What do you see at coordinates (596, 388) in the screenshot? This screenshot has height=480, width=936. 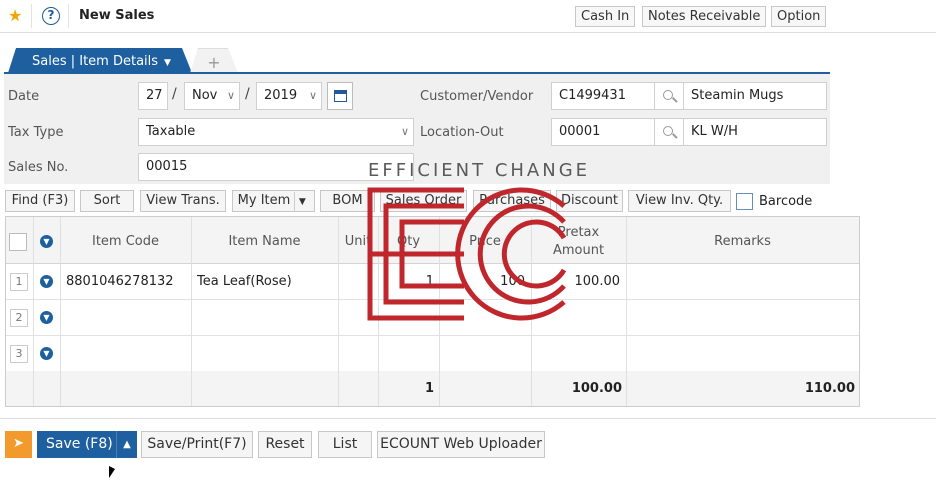 I see `total-pretax-amount: 100.00` at bounding box center [596, 388].